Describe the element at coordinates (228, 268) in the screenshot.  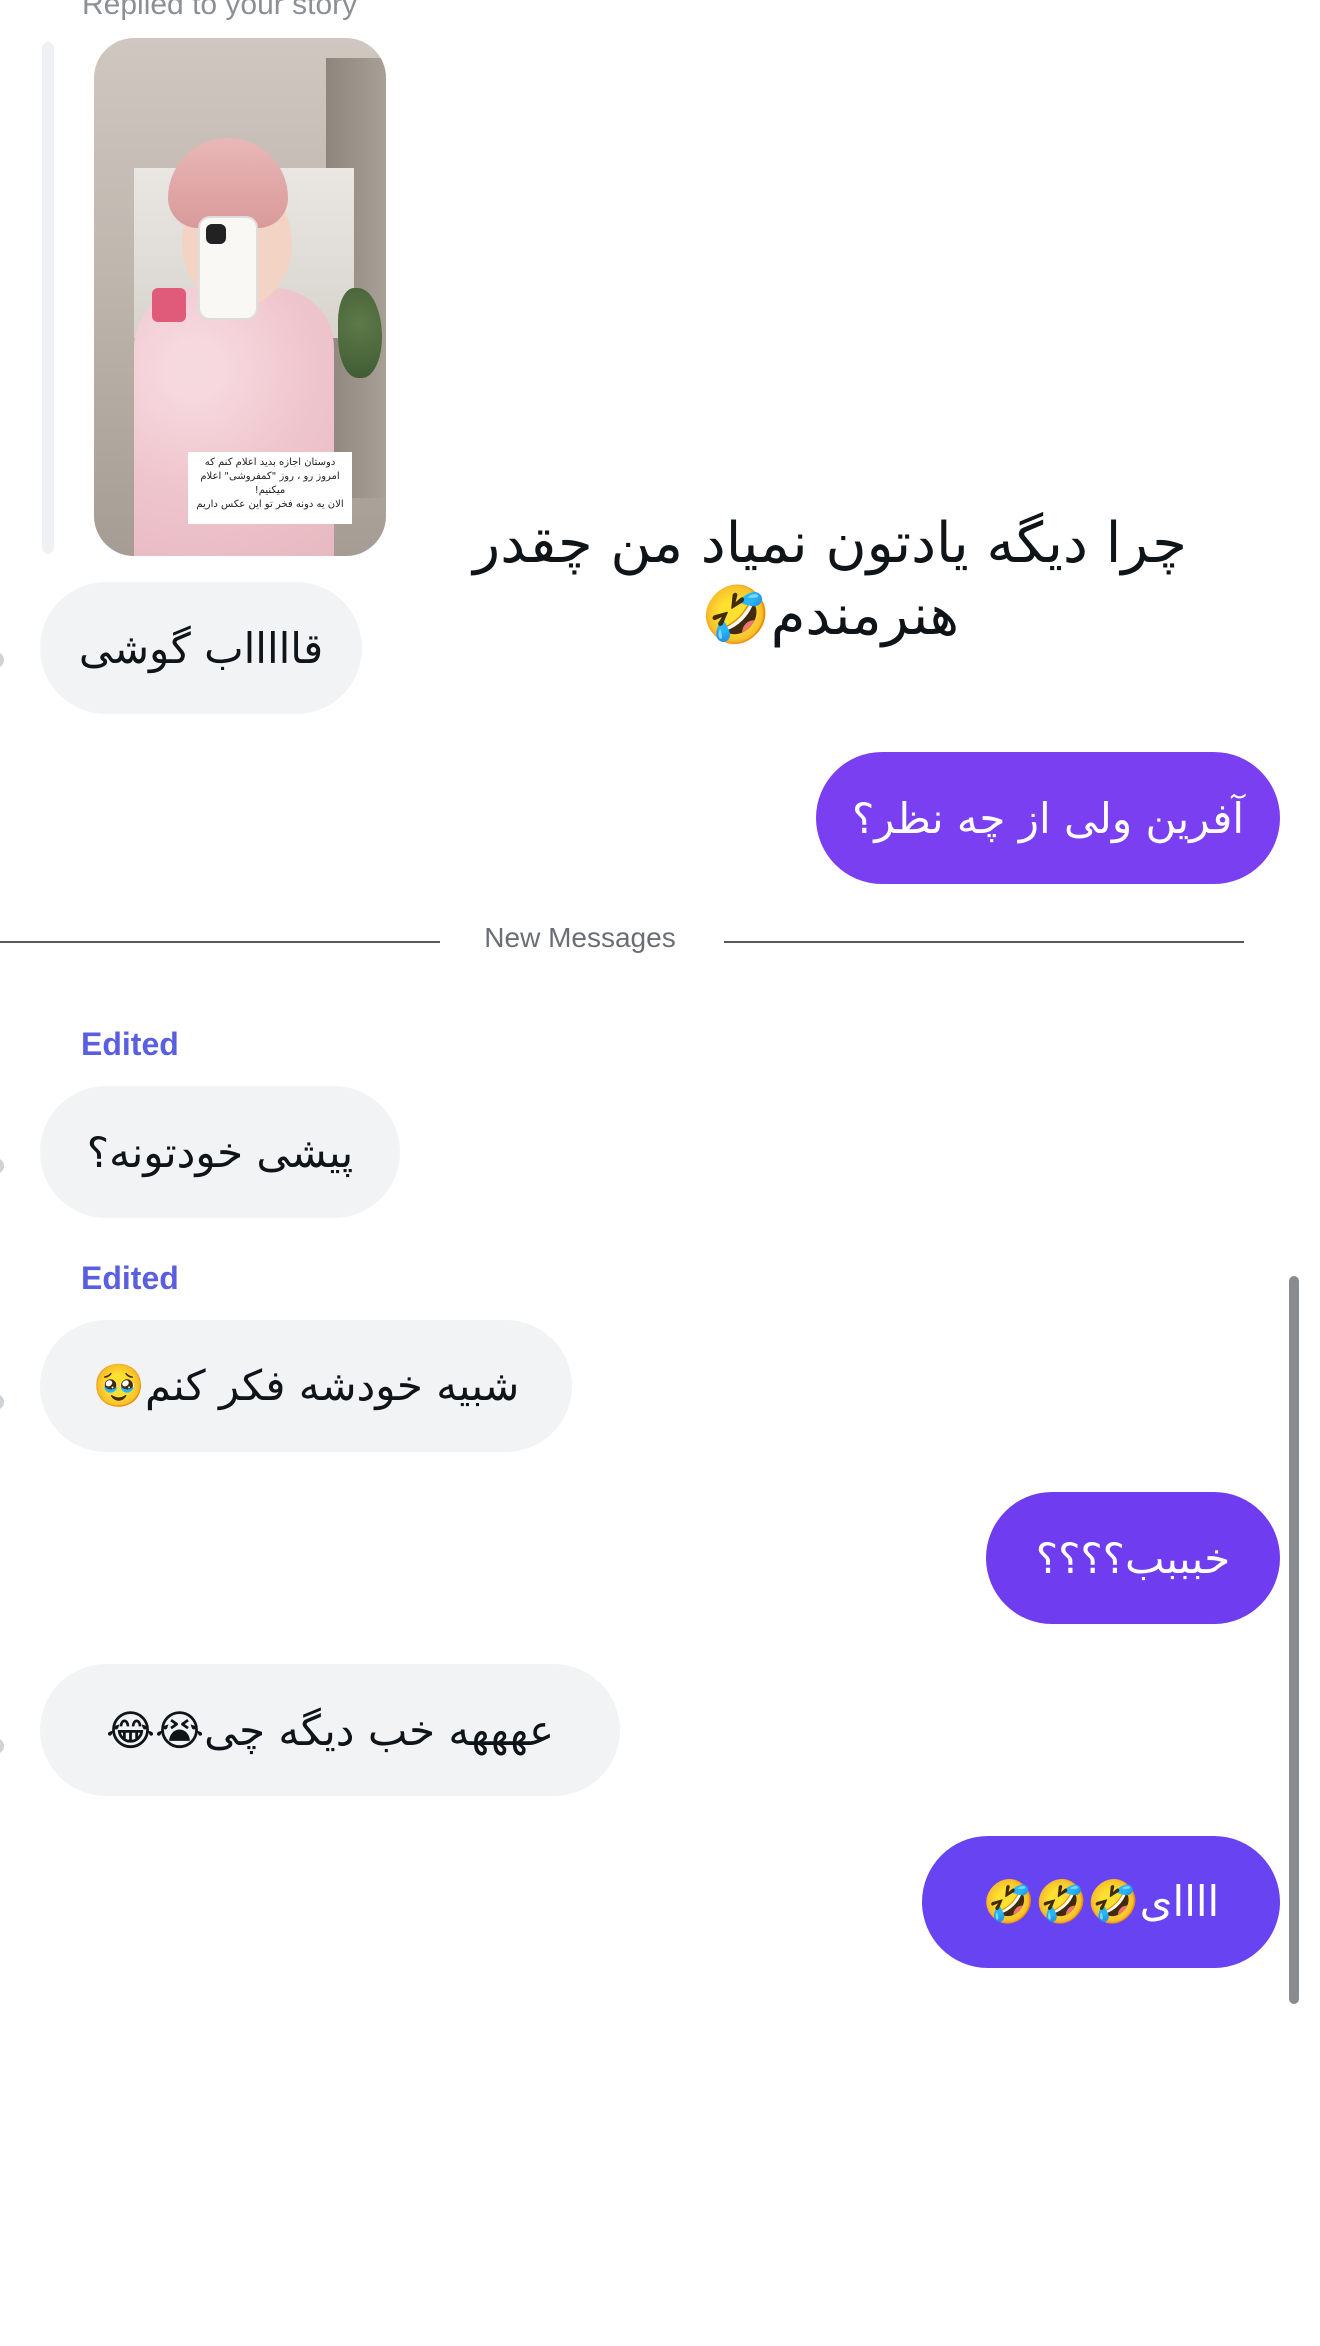
I see `thumb-phone` at that location.